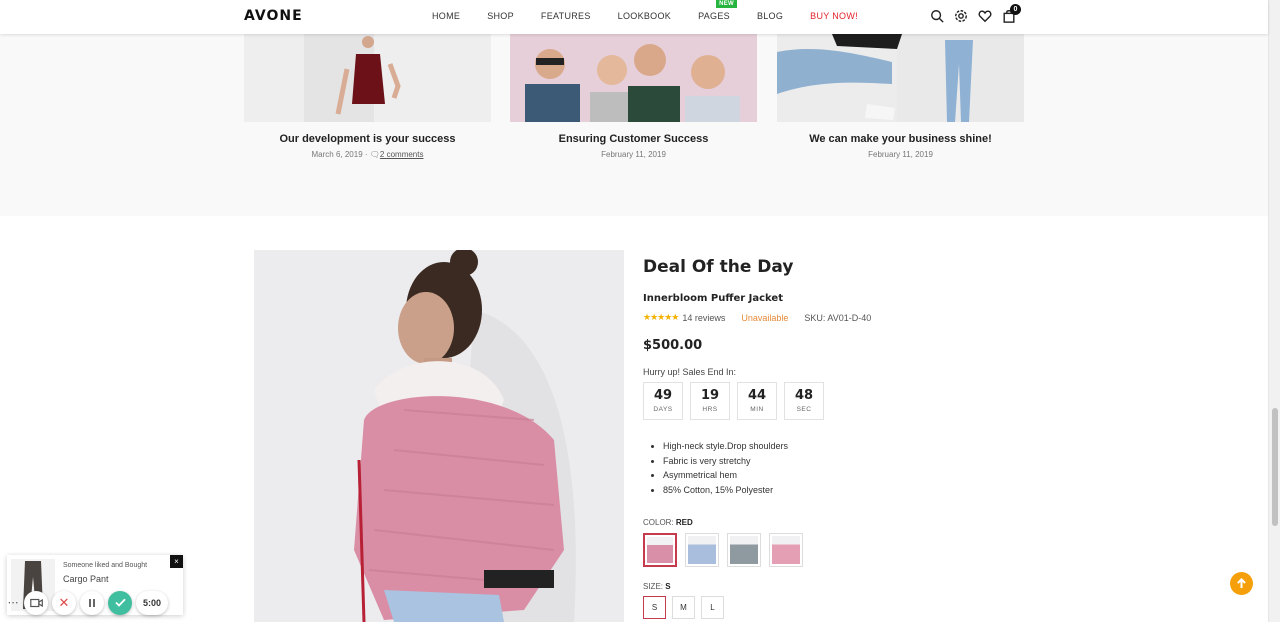 The width and height of the screenshot is (1280, 622). Describe the element at coordinates (644, 16) in the screenshot. I see `nav-lookbook: LOOKBOOK` at that location.